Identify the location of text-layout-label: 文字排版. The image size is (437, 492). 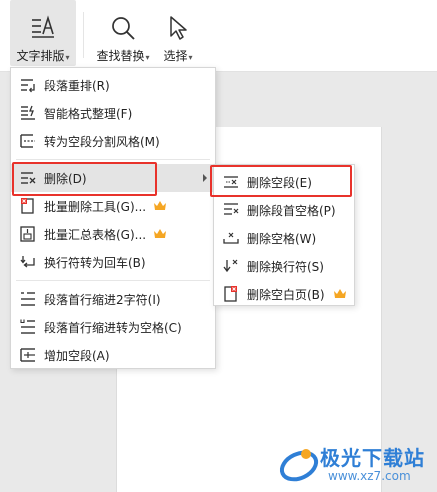
(40, 56).